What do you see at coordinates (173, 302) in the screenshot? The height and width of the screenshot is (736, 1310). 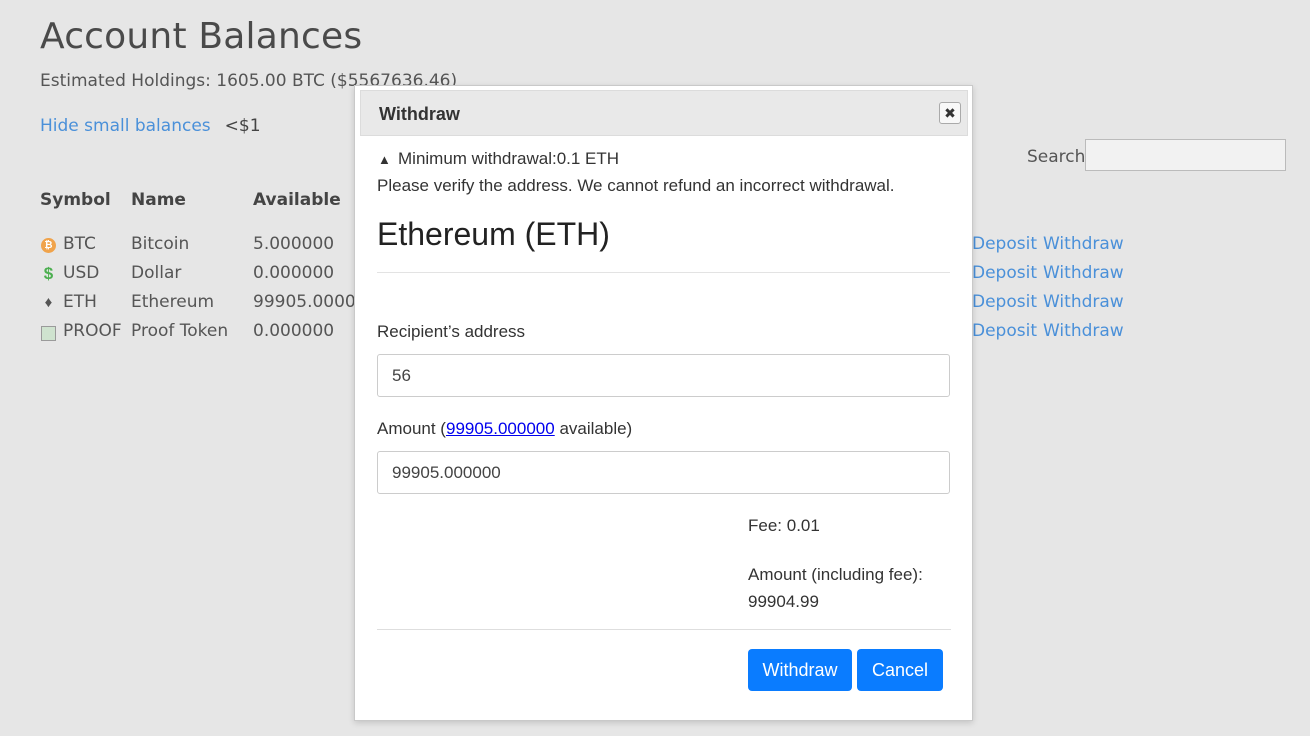 I see `row-name: Ethereum` at bounding box center [173, 302].